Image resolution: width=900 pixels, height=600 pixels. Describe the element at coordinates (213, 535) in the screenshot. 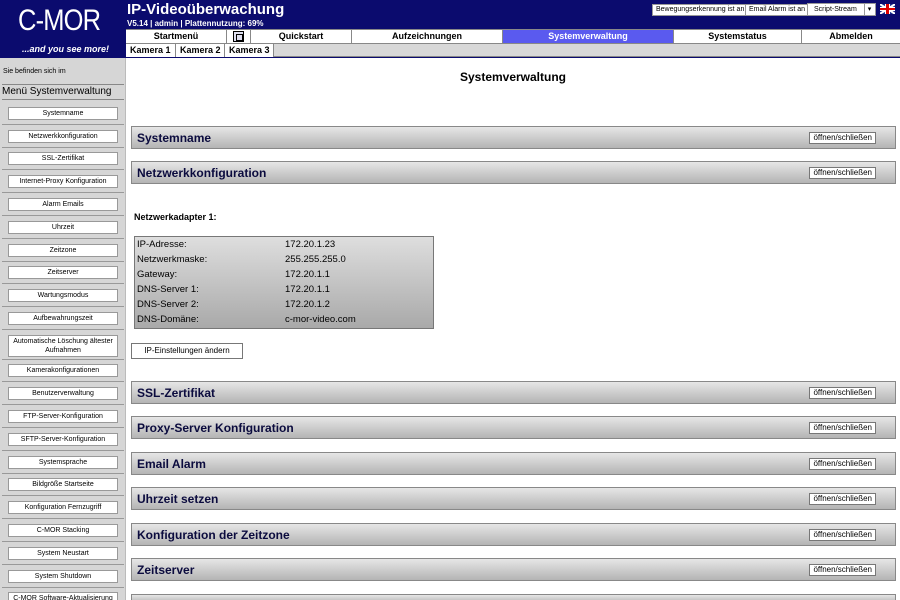

I see `section-title: Konfiguration der Zeitzone` at that location.